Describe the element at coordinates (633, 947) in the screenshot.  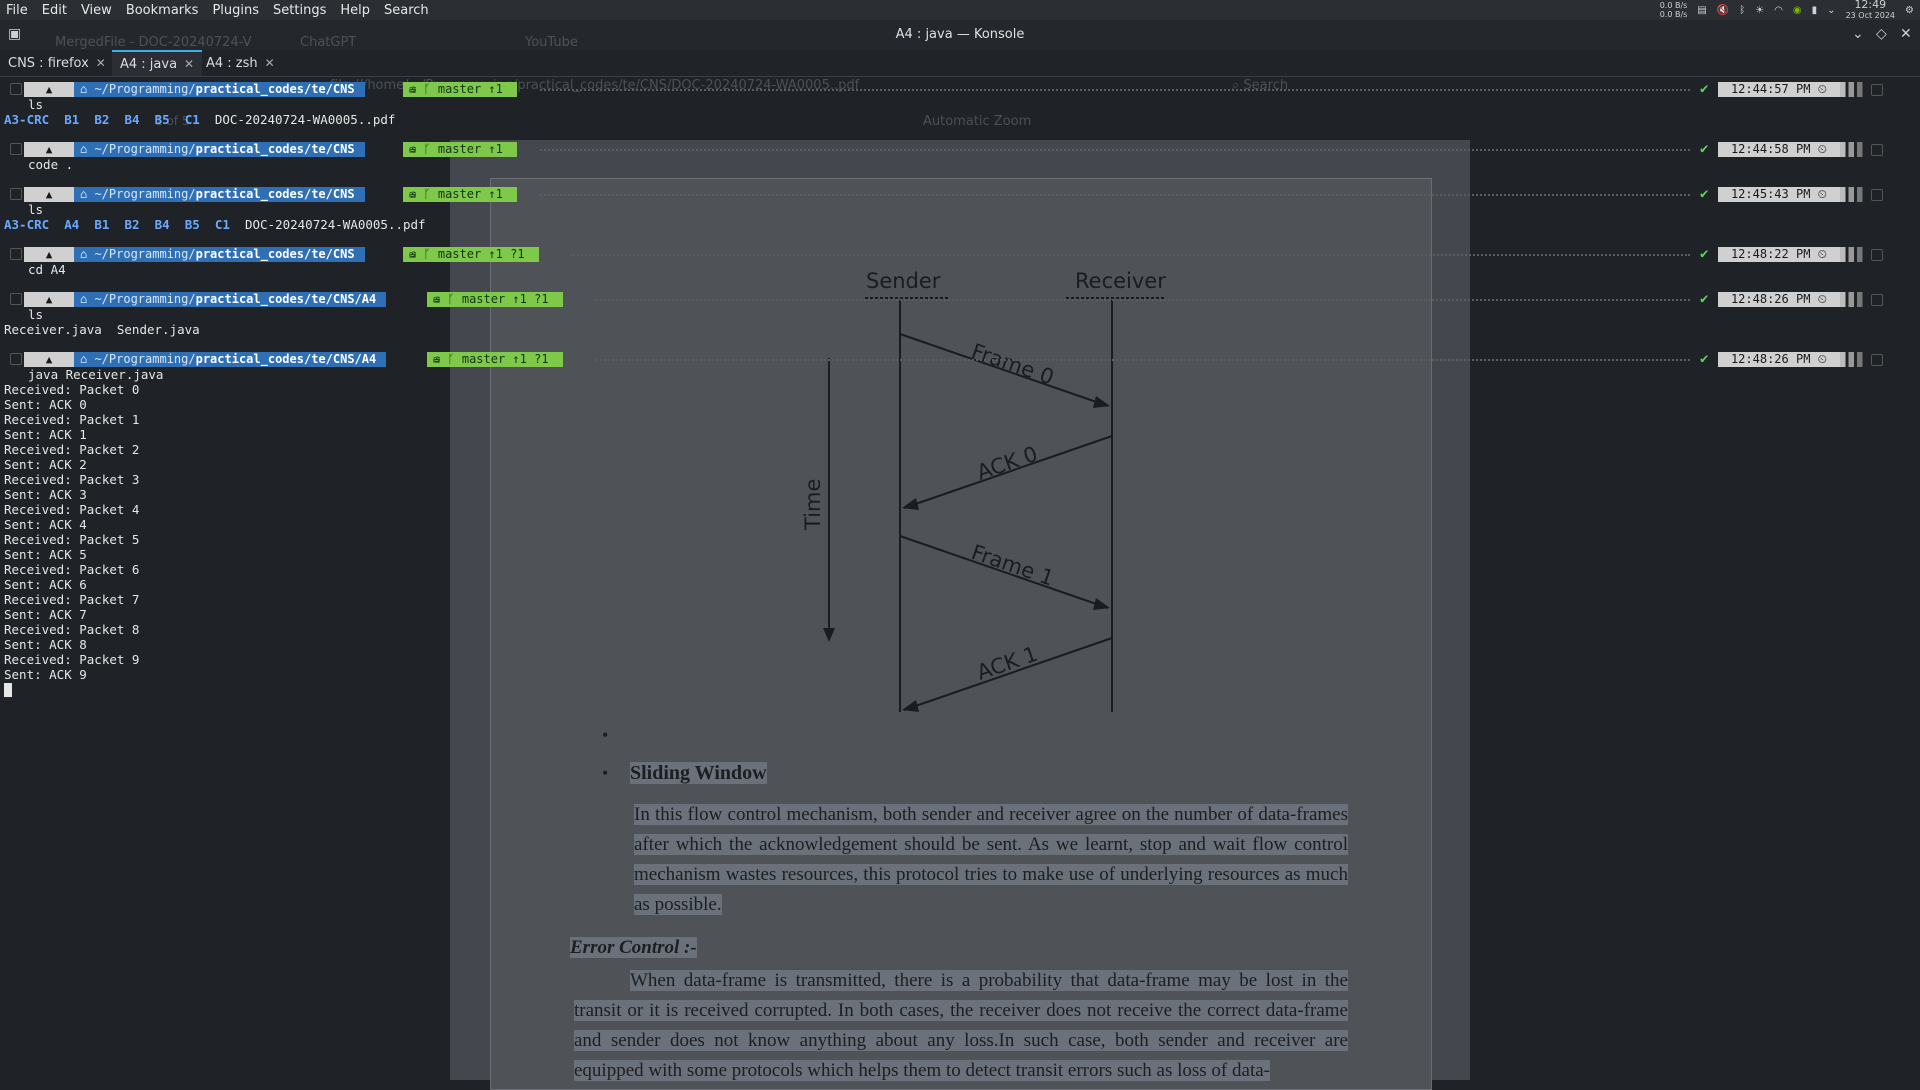
I see `pdf-heading-error-control: Error Control :-` at that location.